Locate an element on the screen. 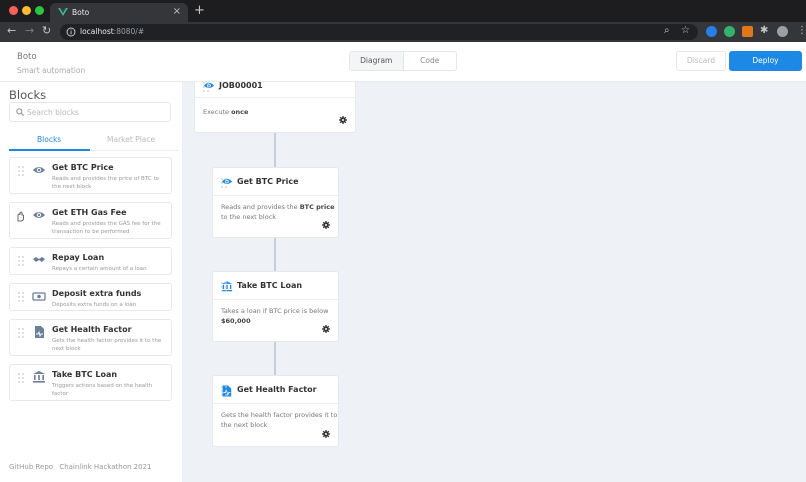  tab-diagram: Diagram is located at coordinates (377, 61).